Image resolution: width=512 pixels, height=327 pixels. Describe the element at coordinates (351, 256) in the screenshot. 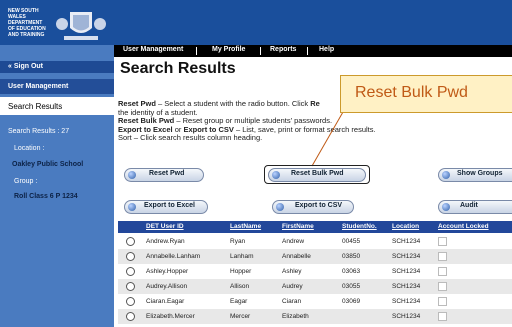

I see `cell-student-no: 03850` at that location.